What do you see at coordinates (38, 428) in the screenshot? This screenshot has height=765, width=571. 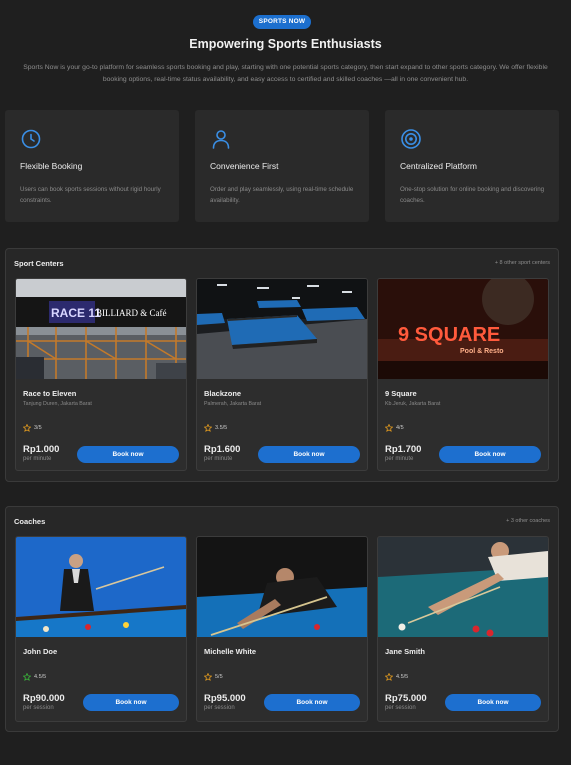 I see `rating-value: 3/5` at bounding box center [38, 428].